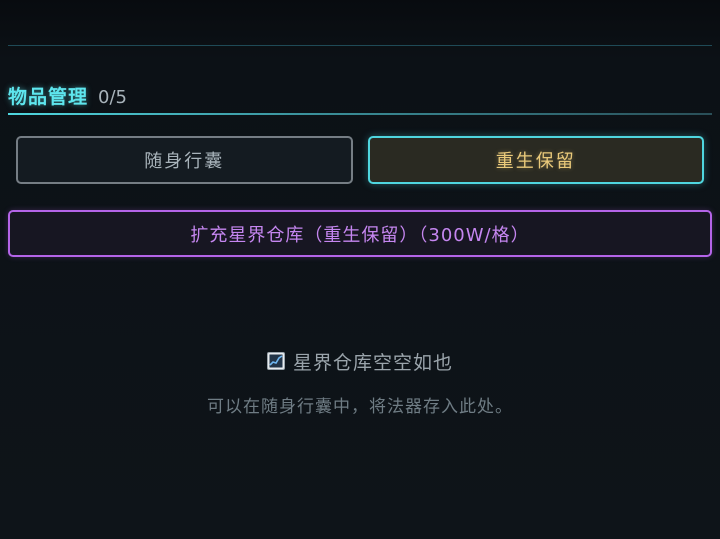 The width and height of the screenshot is (720, 539). I want to click on section-header: 物品管理 0/5, so click(67, 95).